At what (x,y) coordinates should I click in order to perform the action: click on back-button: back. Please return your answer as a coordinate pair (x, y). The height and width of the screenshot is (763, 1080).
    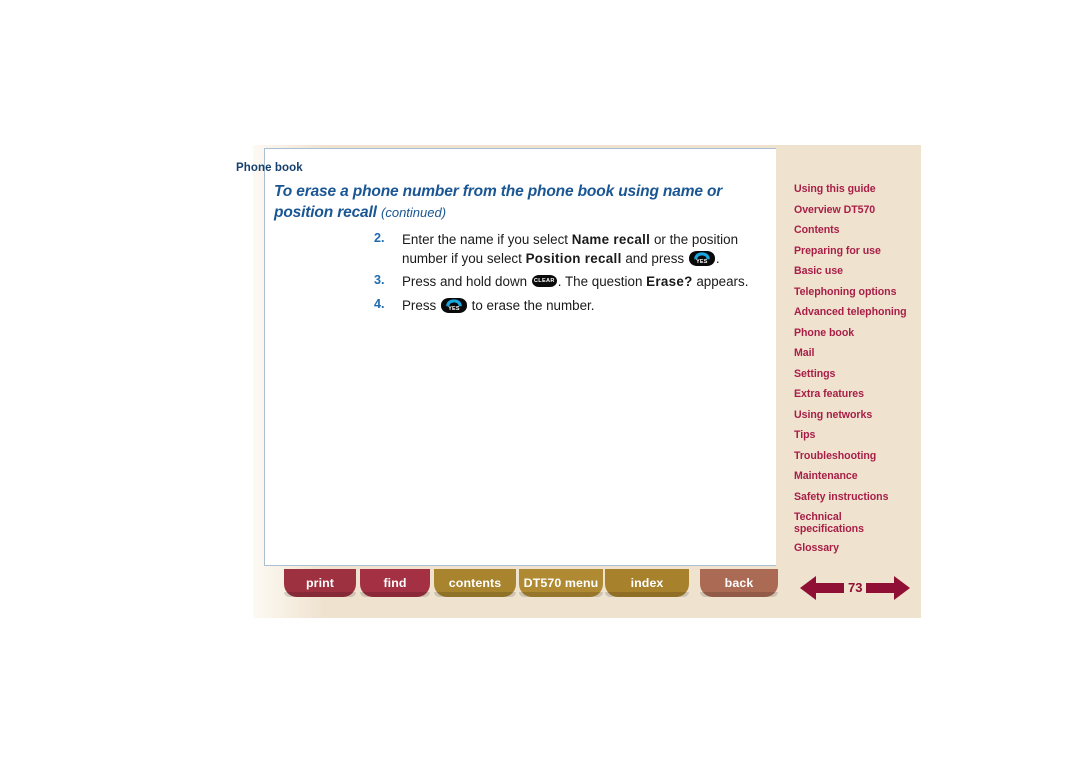
    Looking at the image, I should click on (739, 583).